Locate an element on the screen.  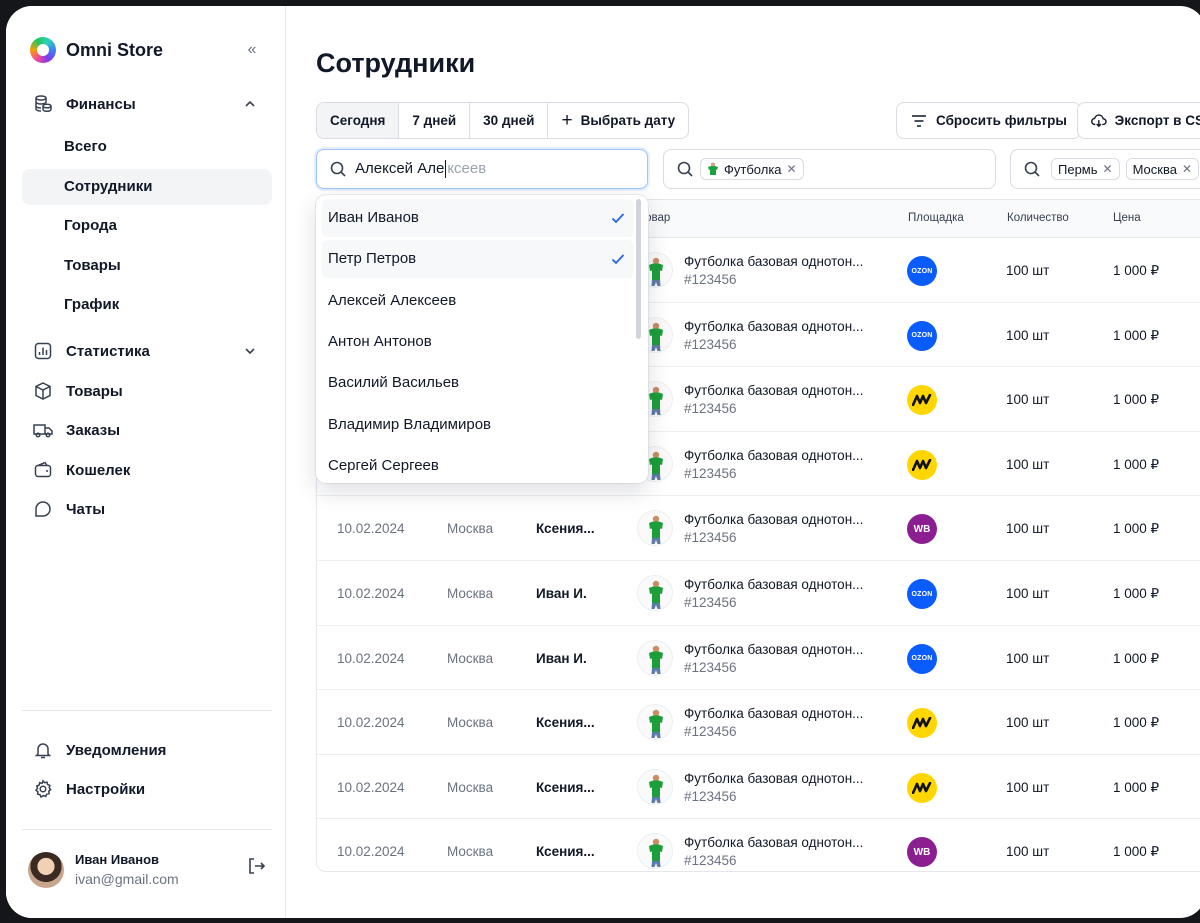
ozon-logo-icon: OZON is located at coordinates (922, 335).